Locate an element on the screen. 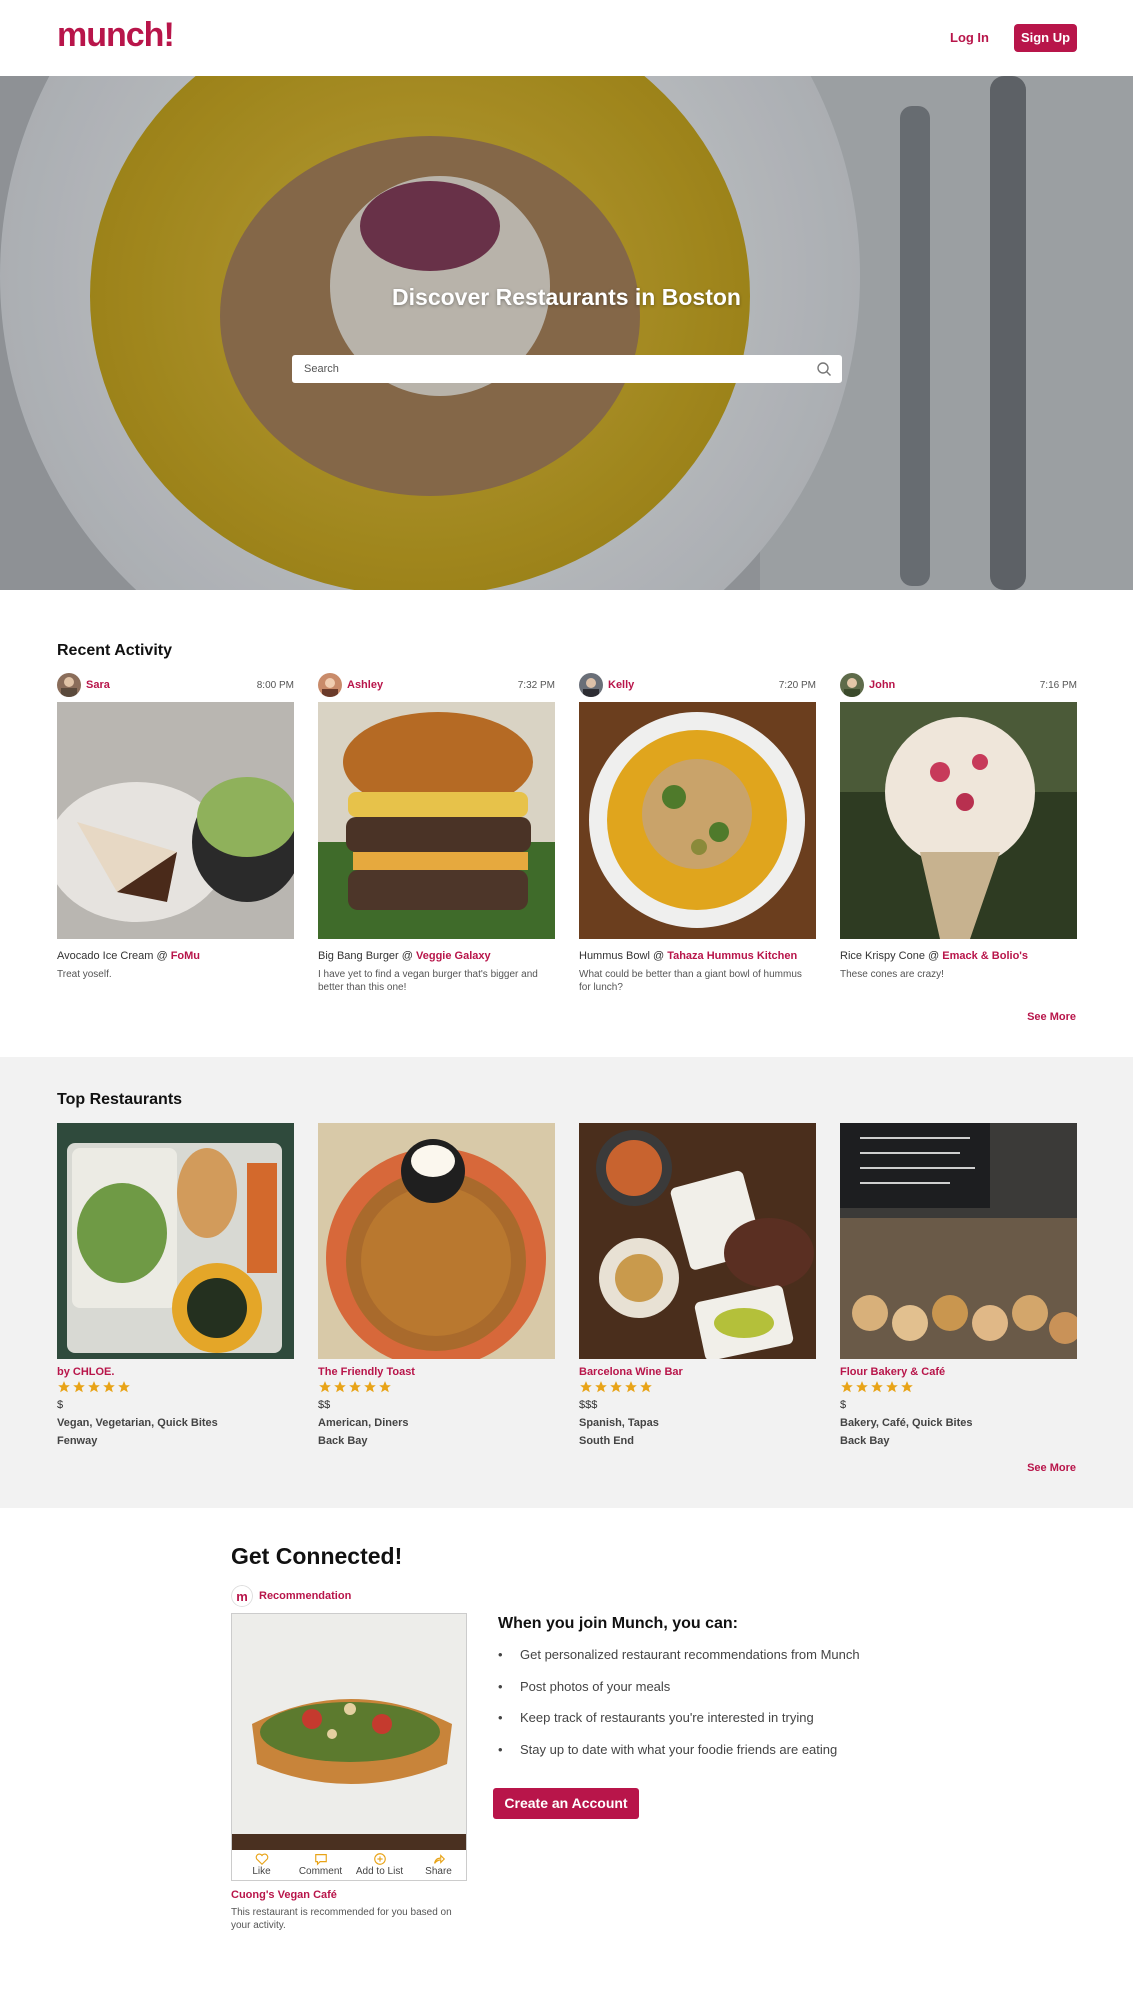 The height and width of the screenshot is (2000, 1133). activity-restaurant-link: Tahaza Hummus Kitchen is located at coordinates (732, 956).